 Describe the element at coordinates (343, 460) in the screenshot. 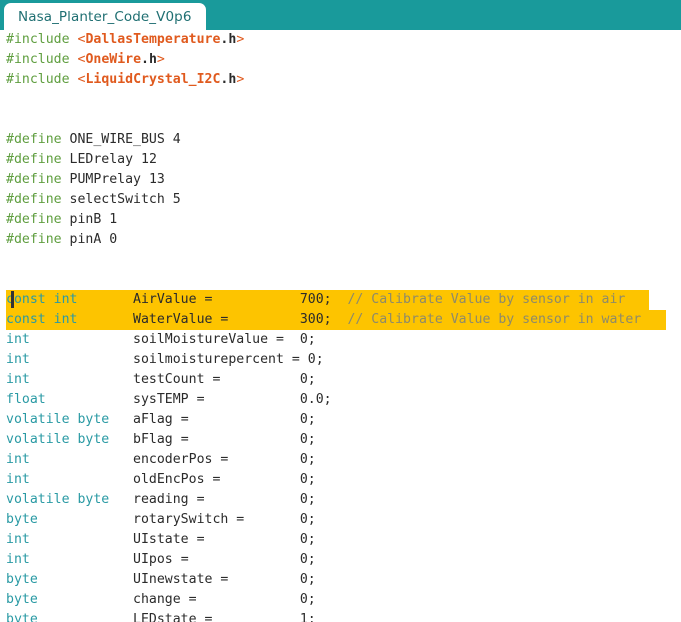

I see `code-line: int encoderPos = 0;` at that location.